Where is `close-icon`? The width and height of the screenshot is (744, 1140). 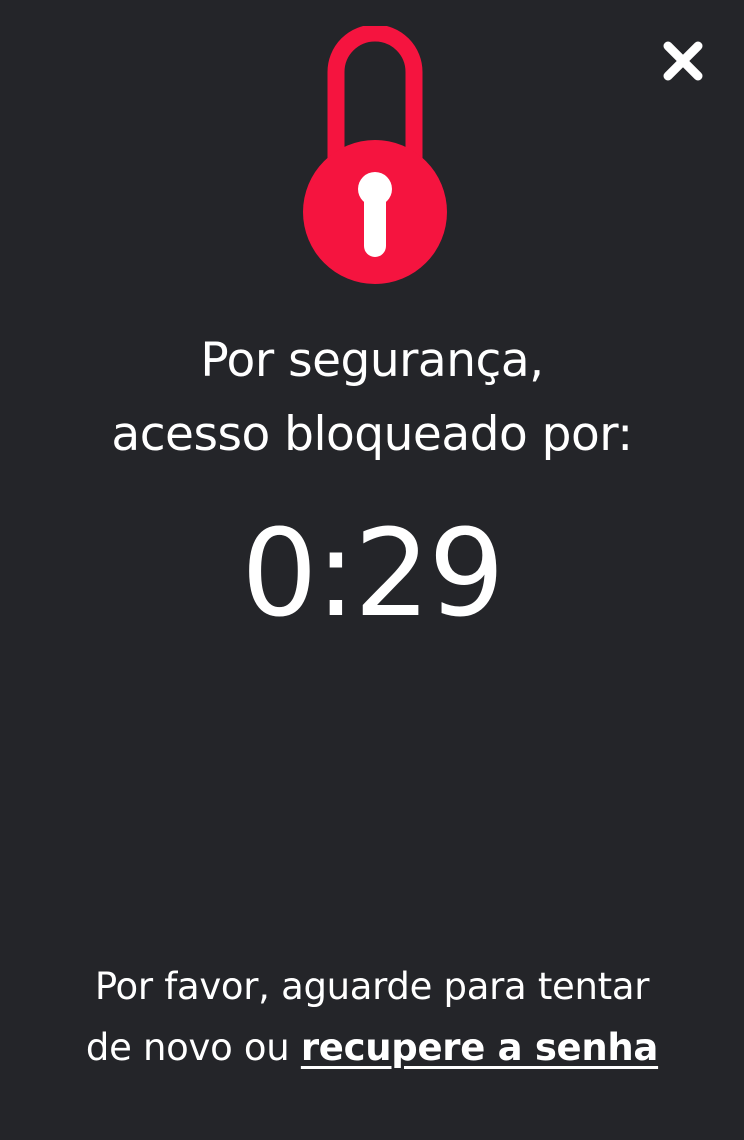 close-icon is located at coordinates (683, 61).